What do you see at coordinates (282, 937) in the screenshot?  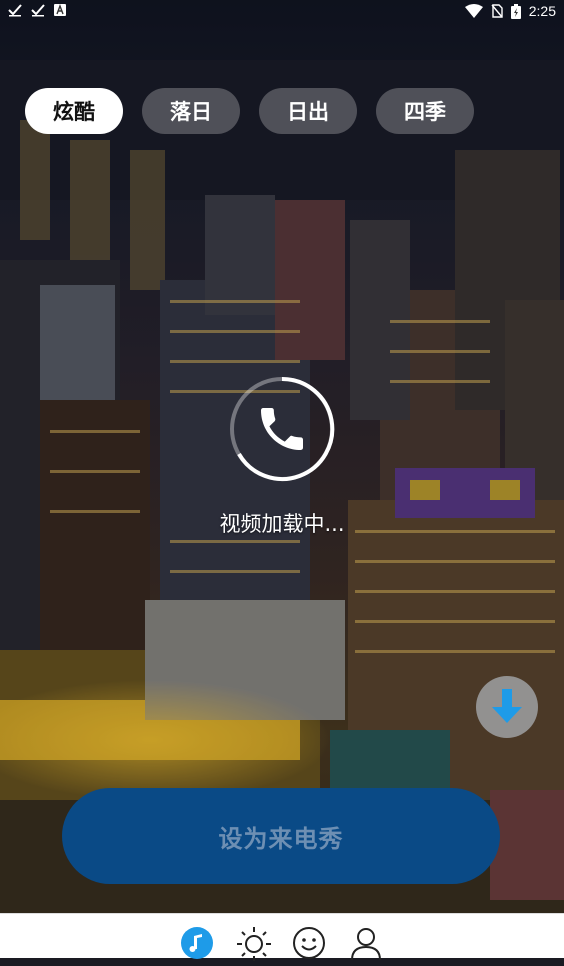 I see `bottom-nav` at bounding box center [282, 937].